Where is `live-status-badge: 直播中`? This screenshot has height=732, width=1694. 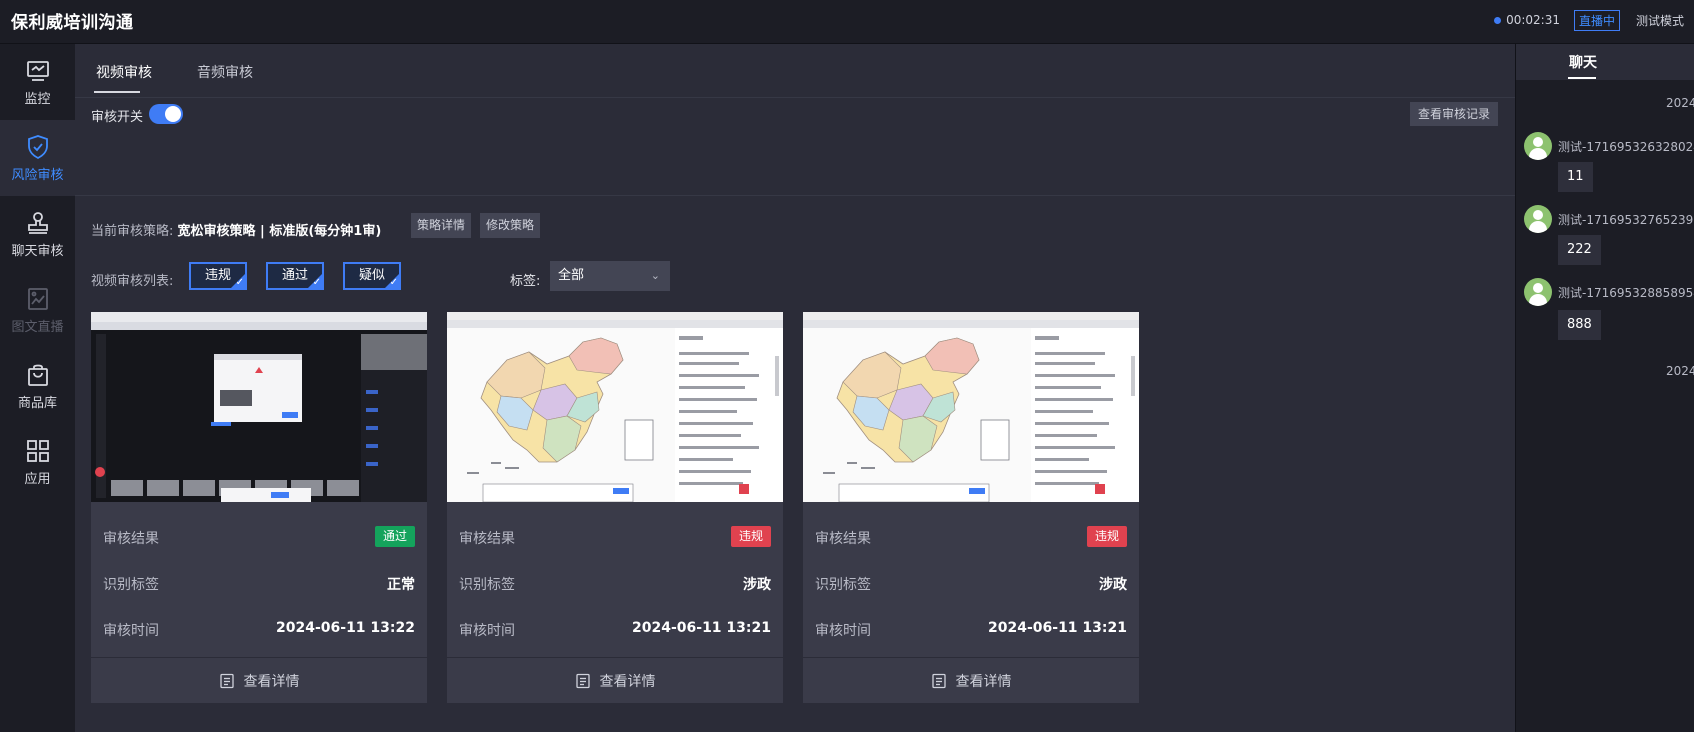 live-status-badge: 直播中 is located at coordinates (1596, 20).